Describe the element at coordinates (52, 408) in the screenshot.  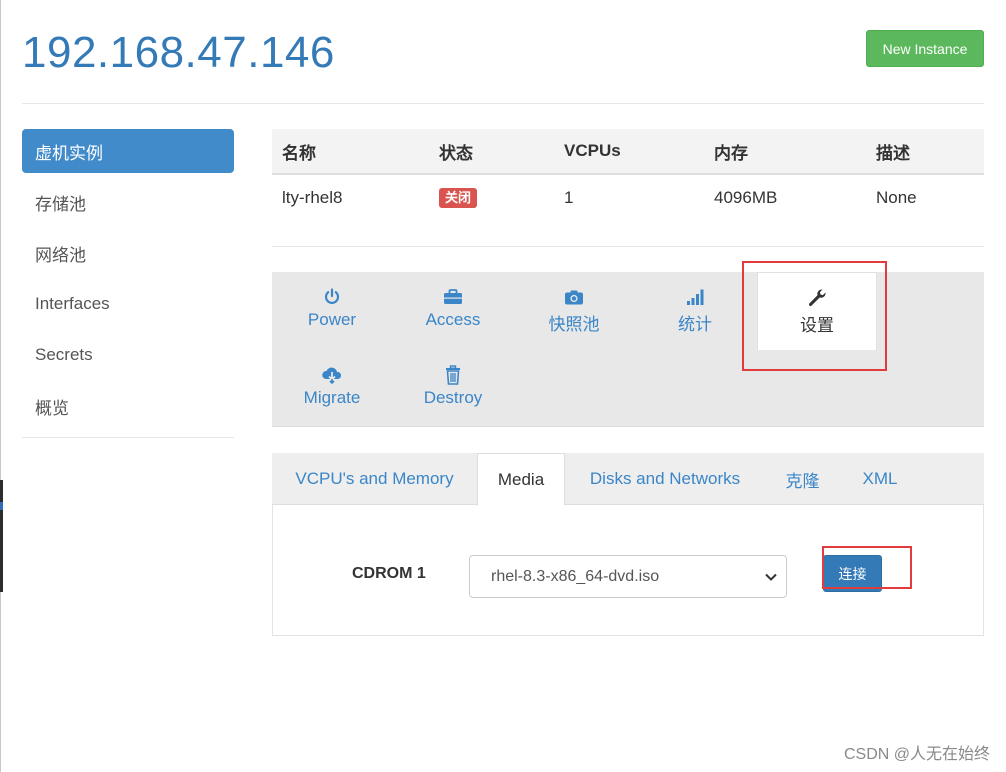
I see `sidebar-item-label: 概览` at that location.